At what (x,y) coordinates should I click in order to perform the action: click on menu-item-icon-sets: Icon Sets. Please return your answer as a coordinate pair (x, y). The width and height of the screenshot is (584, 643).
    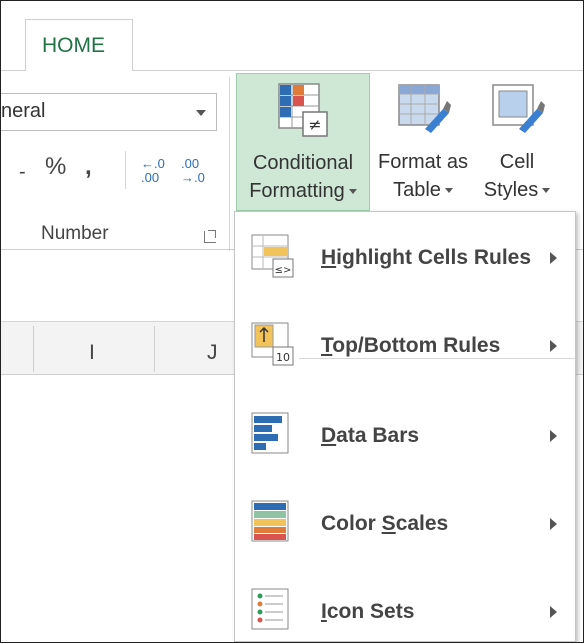
    Looking at the image, I should click on (405, 610).